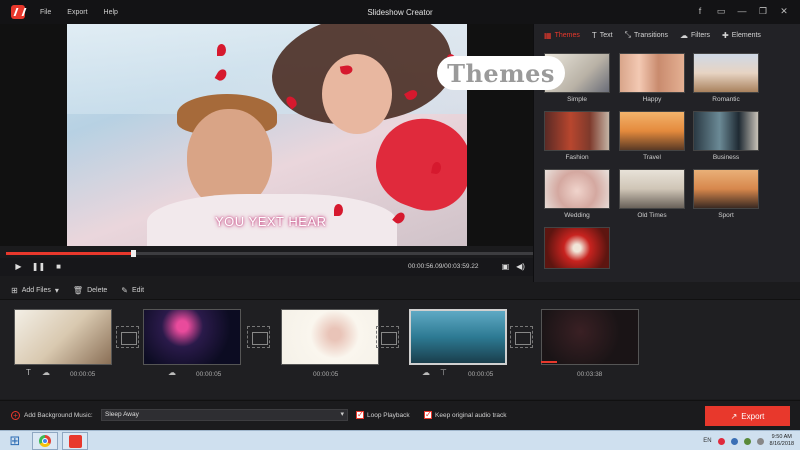 This screenshot has width=800, height=450. I want to click on menu-file: File, so click(45, 12).